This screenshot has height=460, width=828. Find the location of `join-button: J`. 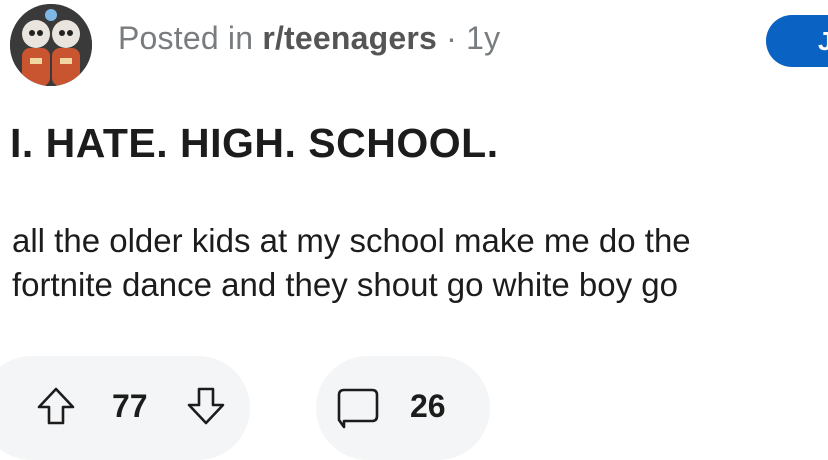

join-button: J is located at coordinates (797, 41).